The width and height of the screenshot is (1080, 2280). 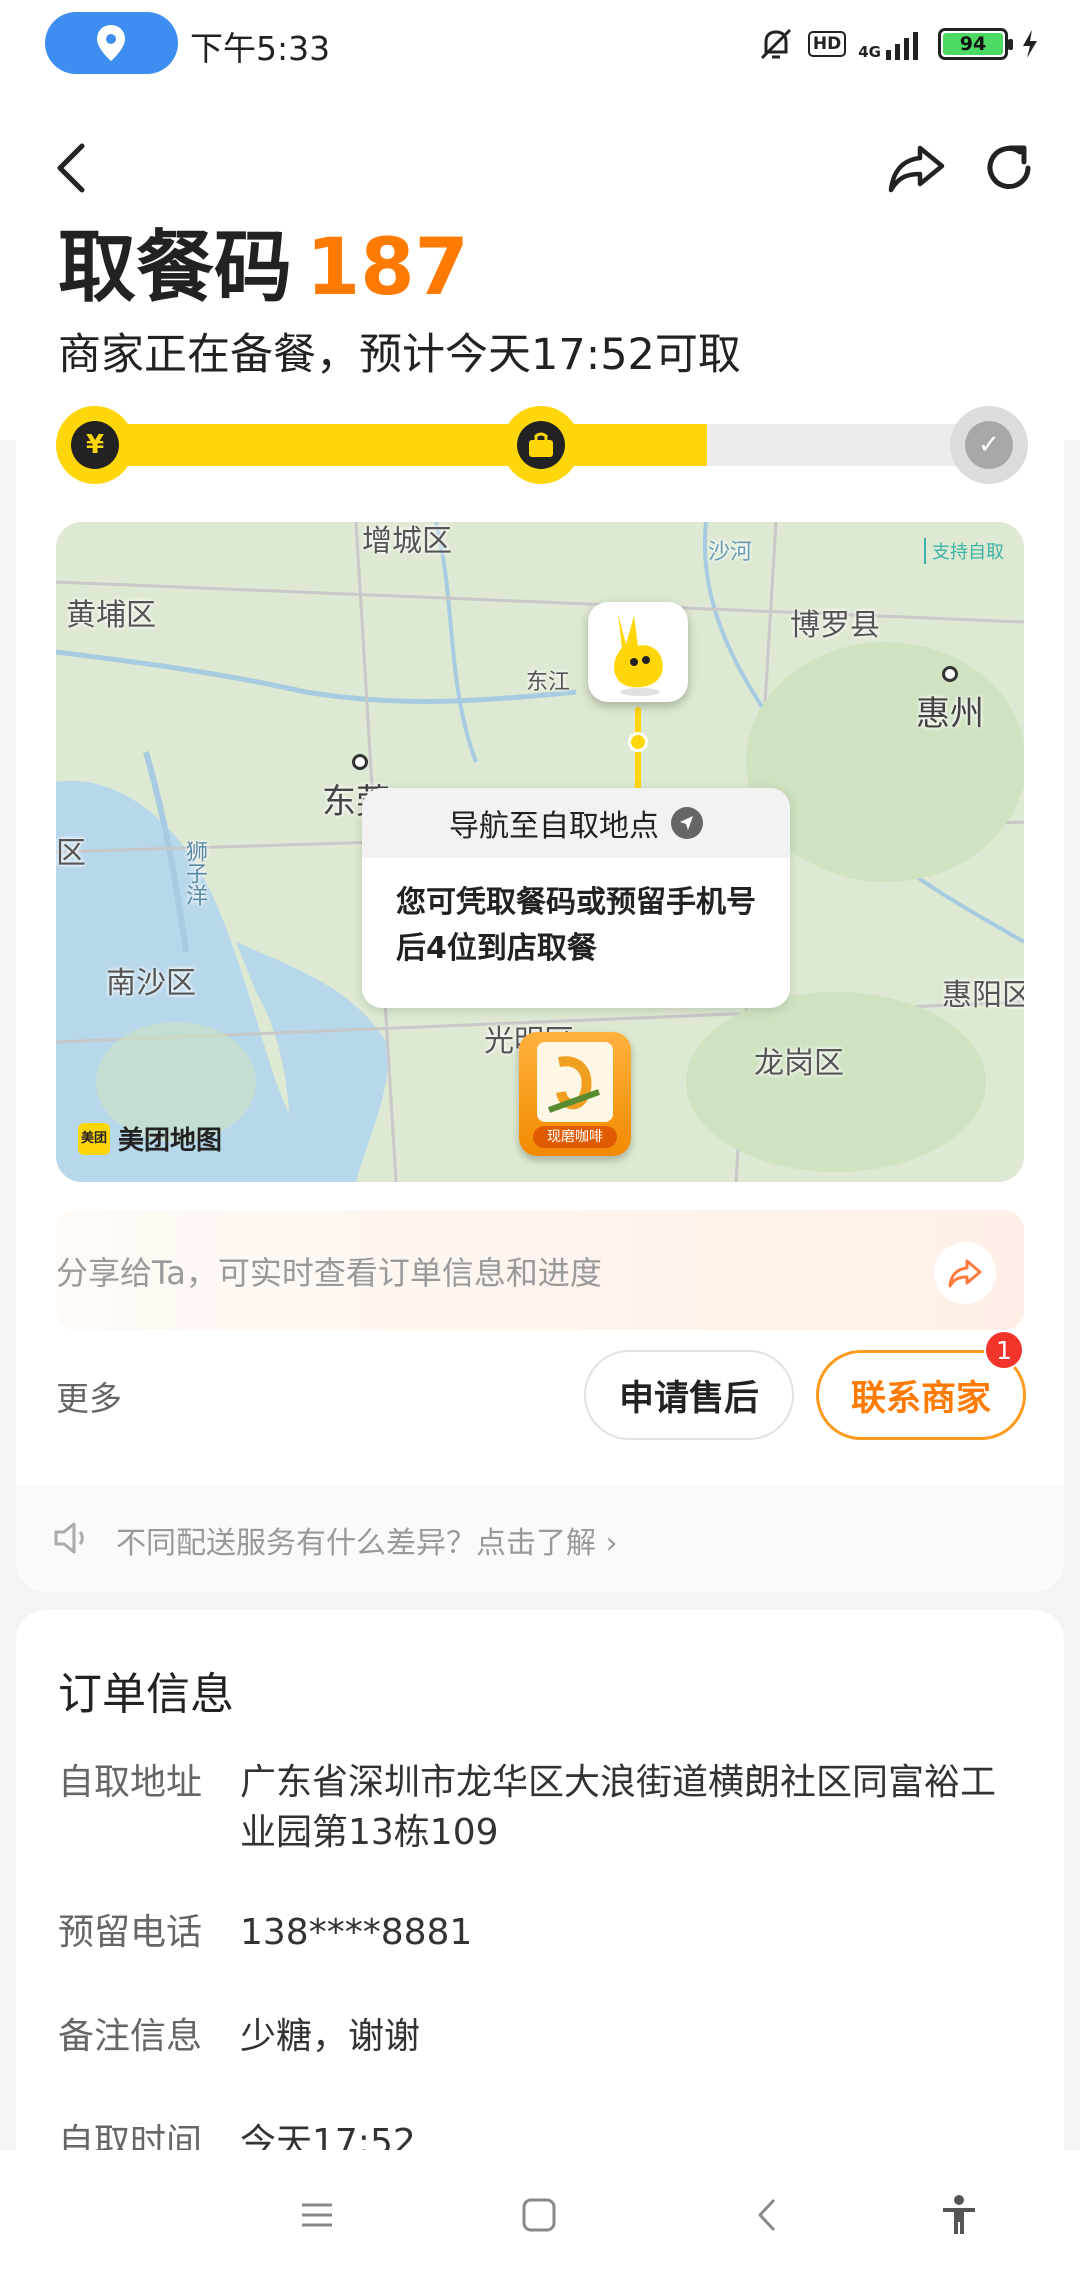 I want to click on map-label-shahe: 沙河, so click(x=730, y=552).